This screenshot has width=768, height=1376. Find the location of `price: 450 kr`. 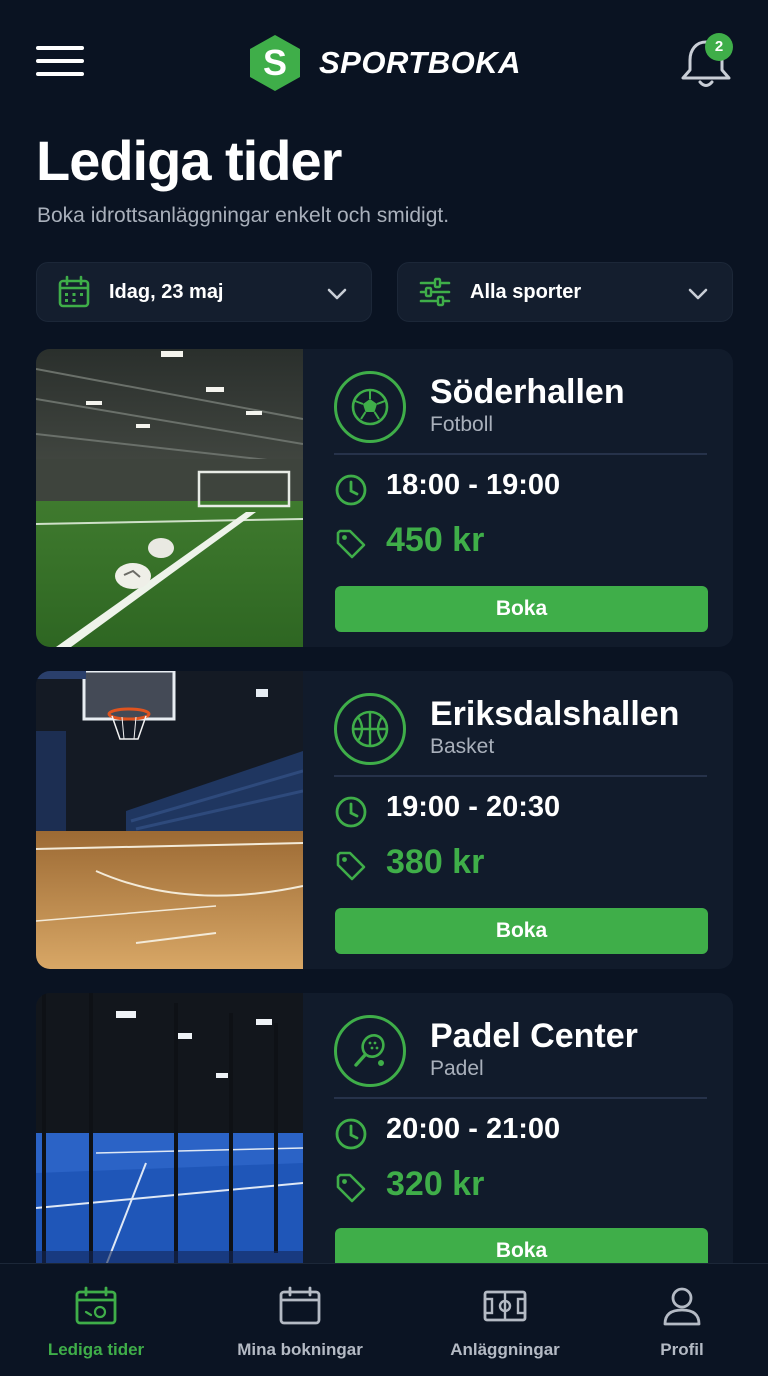

price: 450 kr is located at coordinates (435, 540).